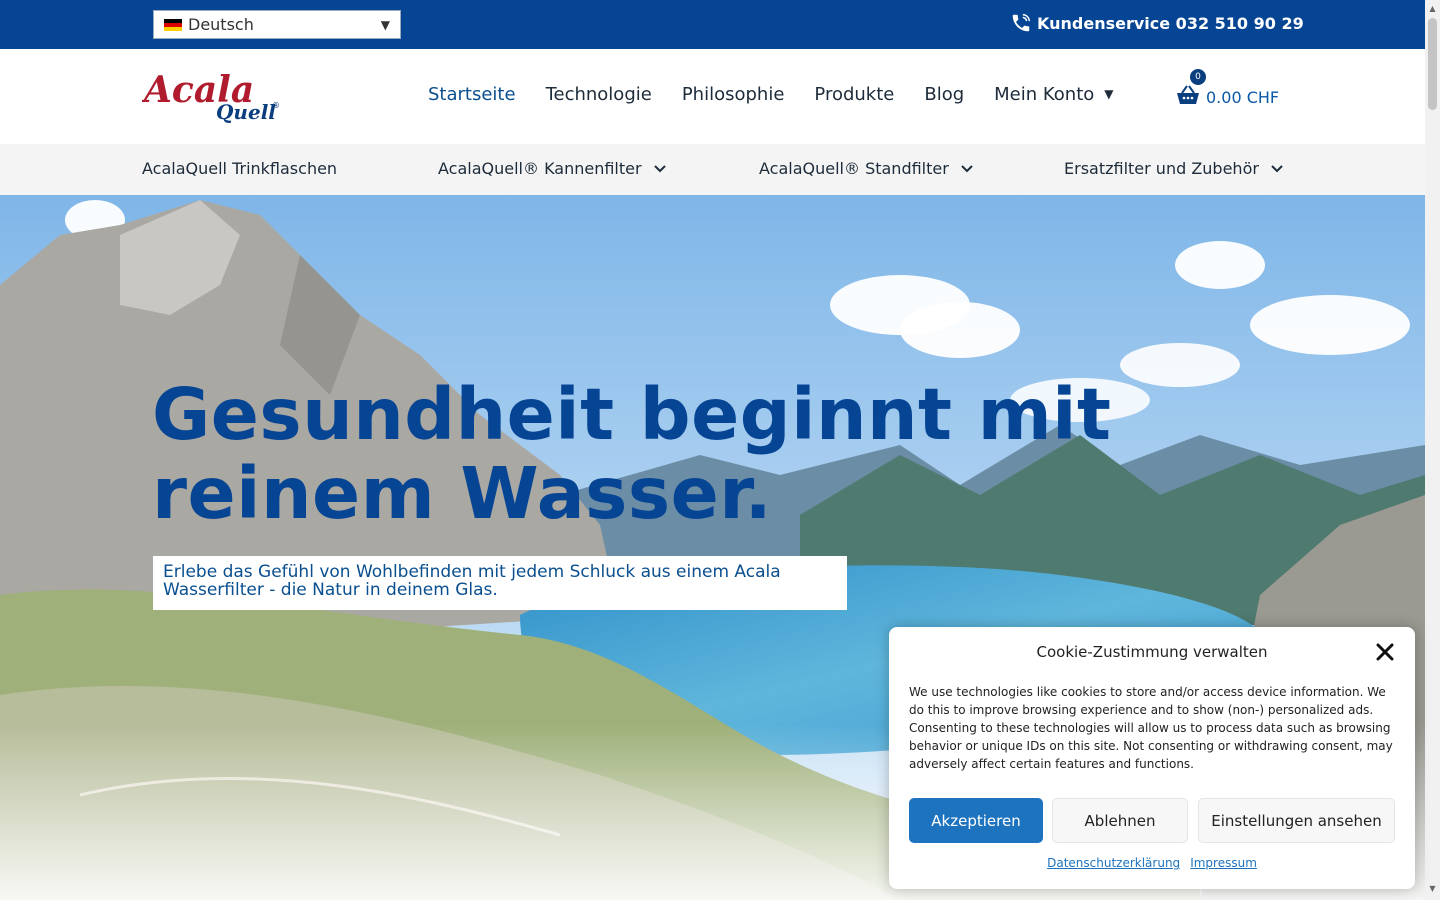 This screenshot has height=900, width=1440. Describe the element at coordinates (1432, 9) in the screenshot. I see `scroll-up-arrow-icon: ▲` at that location.